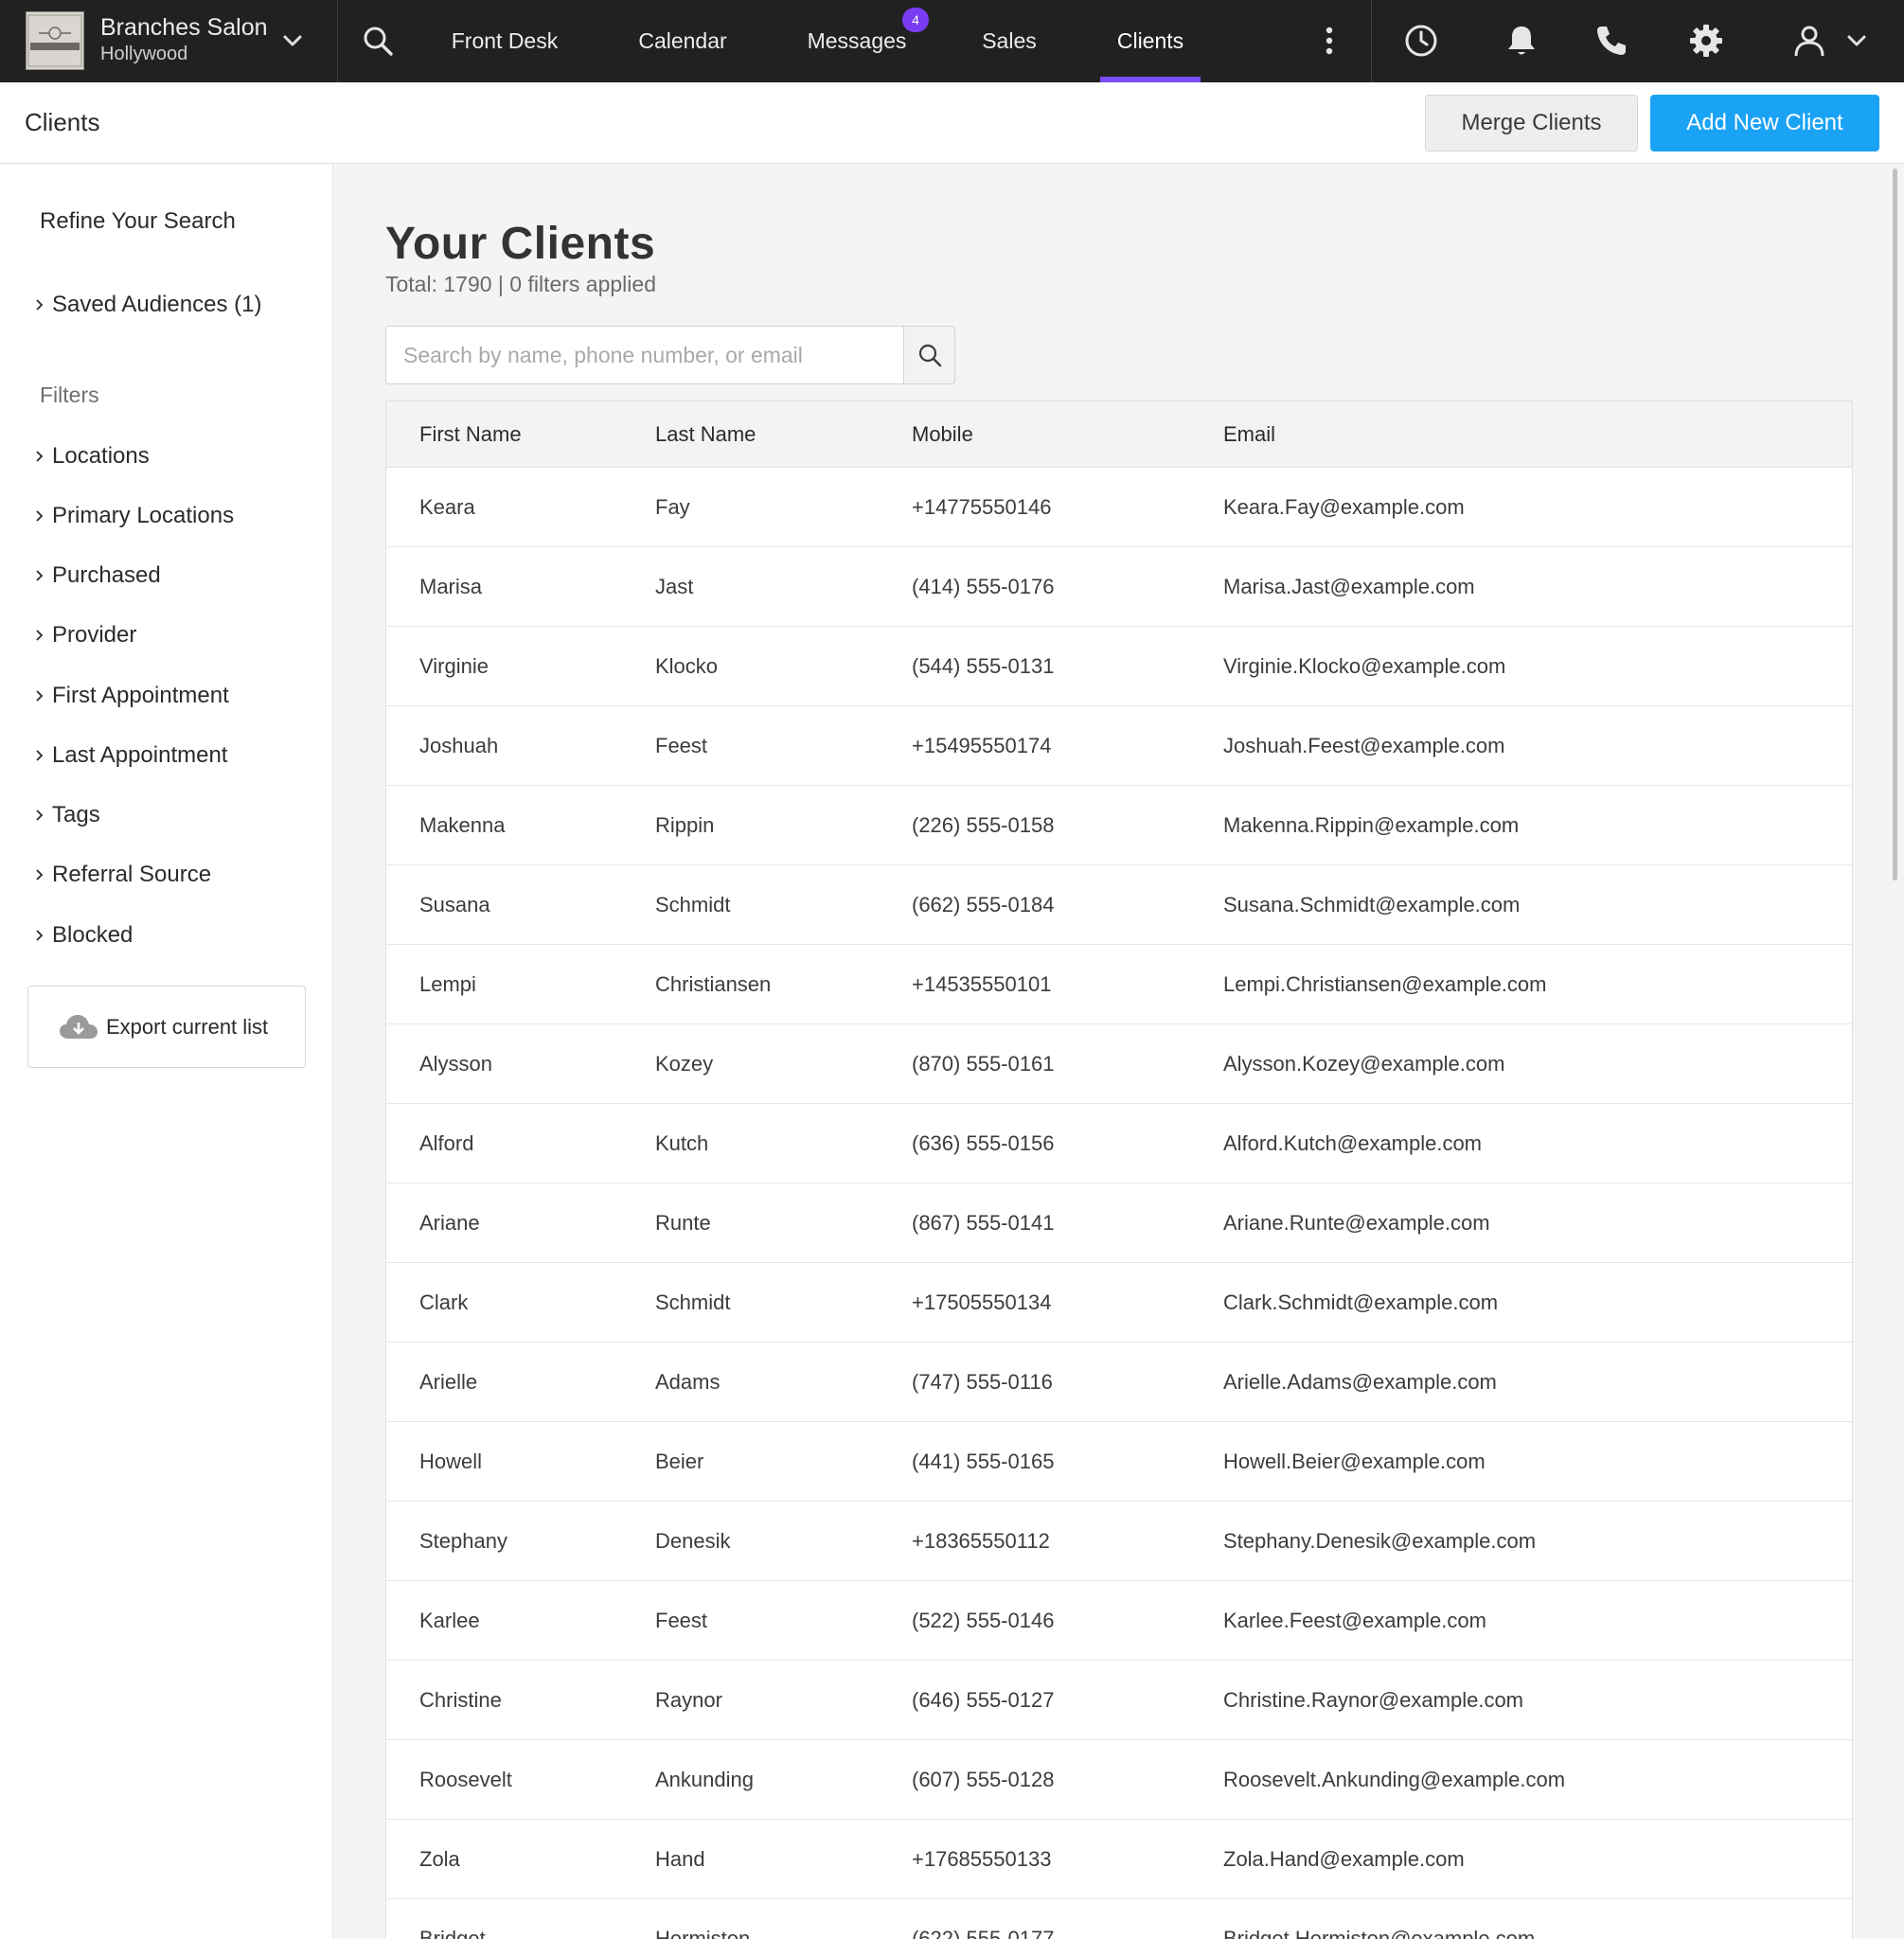 Image resolution: width=1904 pixels, height=1939 pixels. I want to click on cell-first-name: Christine, so click(461, 1700).